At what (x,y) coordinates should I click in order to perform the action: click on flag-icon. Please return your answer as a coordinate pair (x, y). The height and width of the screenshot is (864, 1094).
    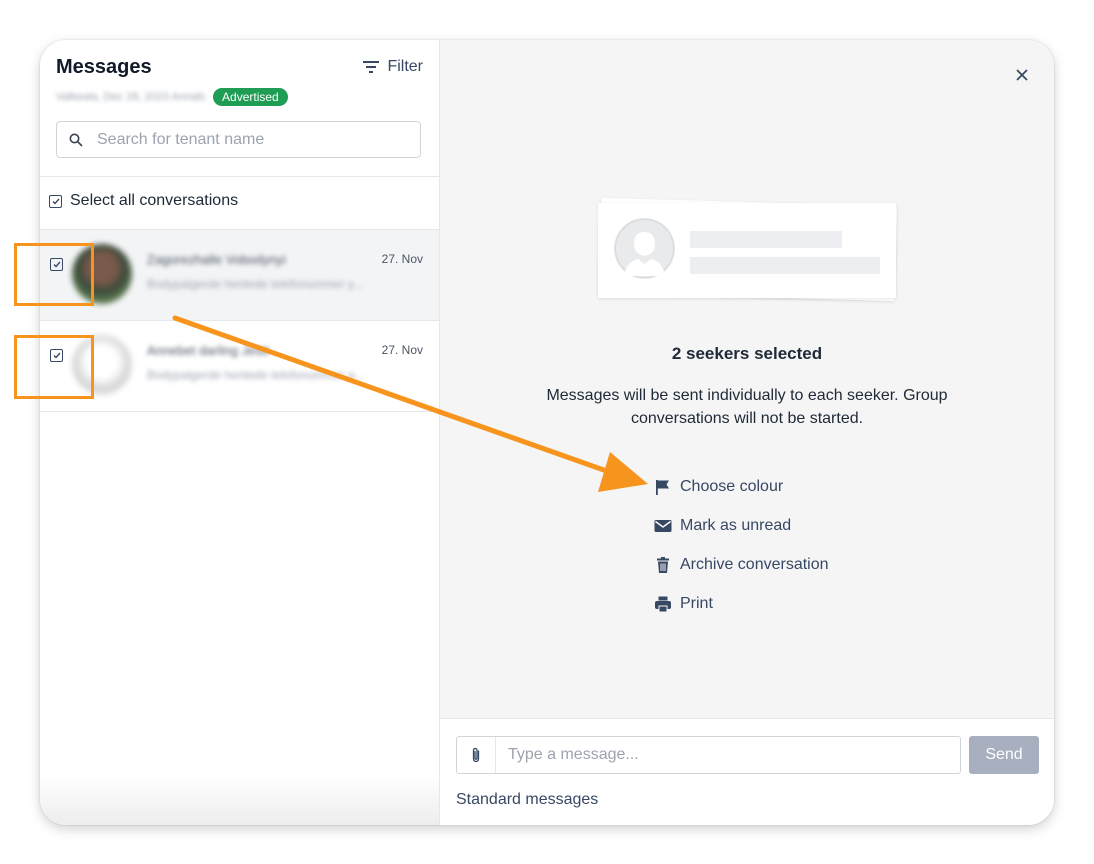
    Looking at the image, I should click on (662, 487).